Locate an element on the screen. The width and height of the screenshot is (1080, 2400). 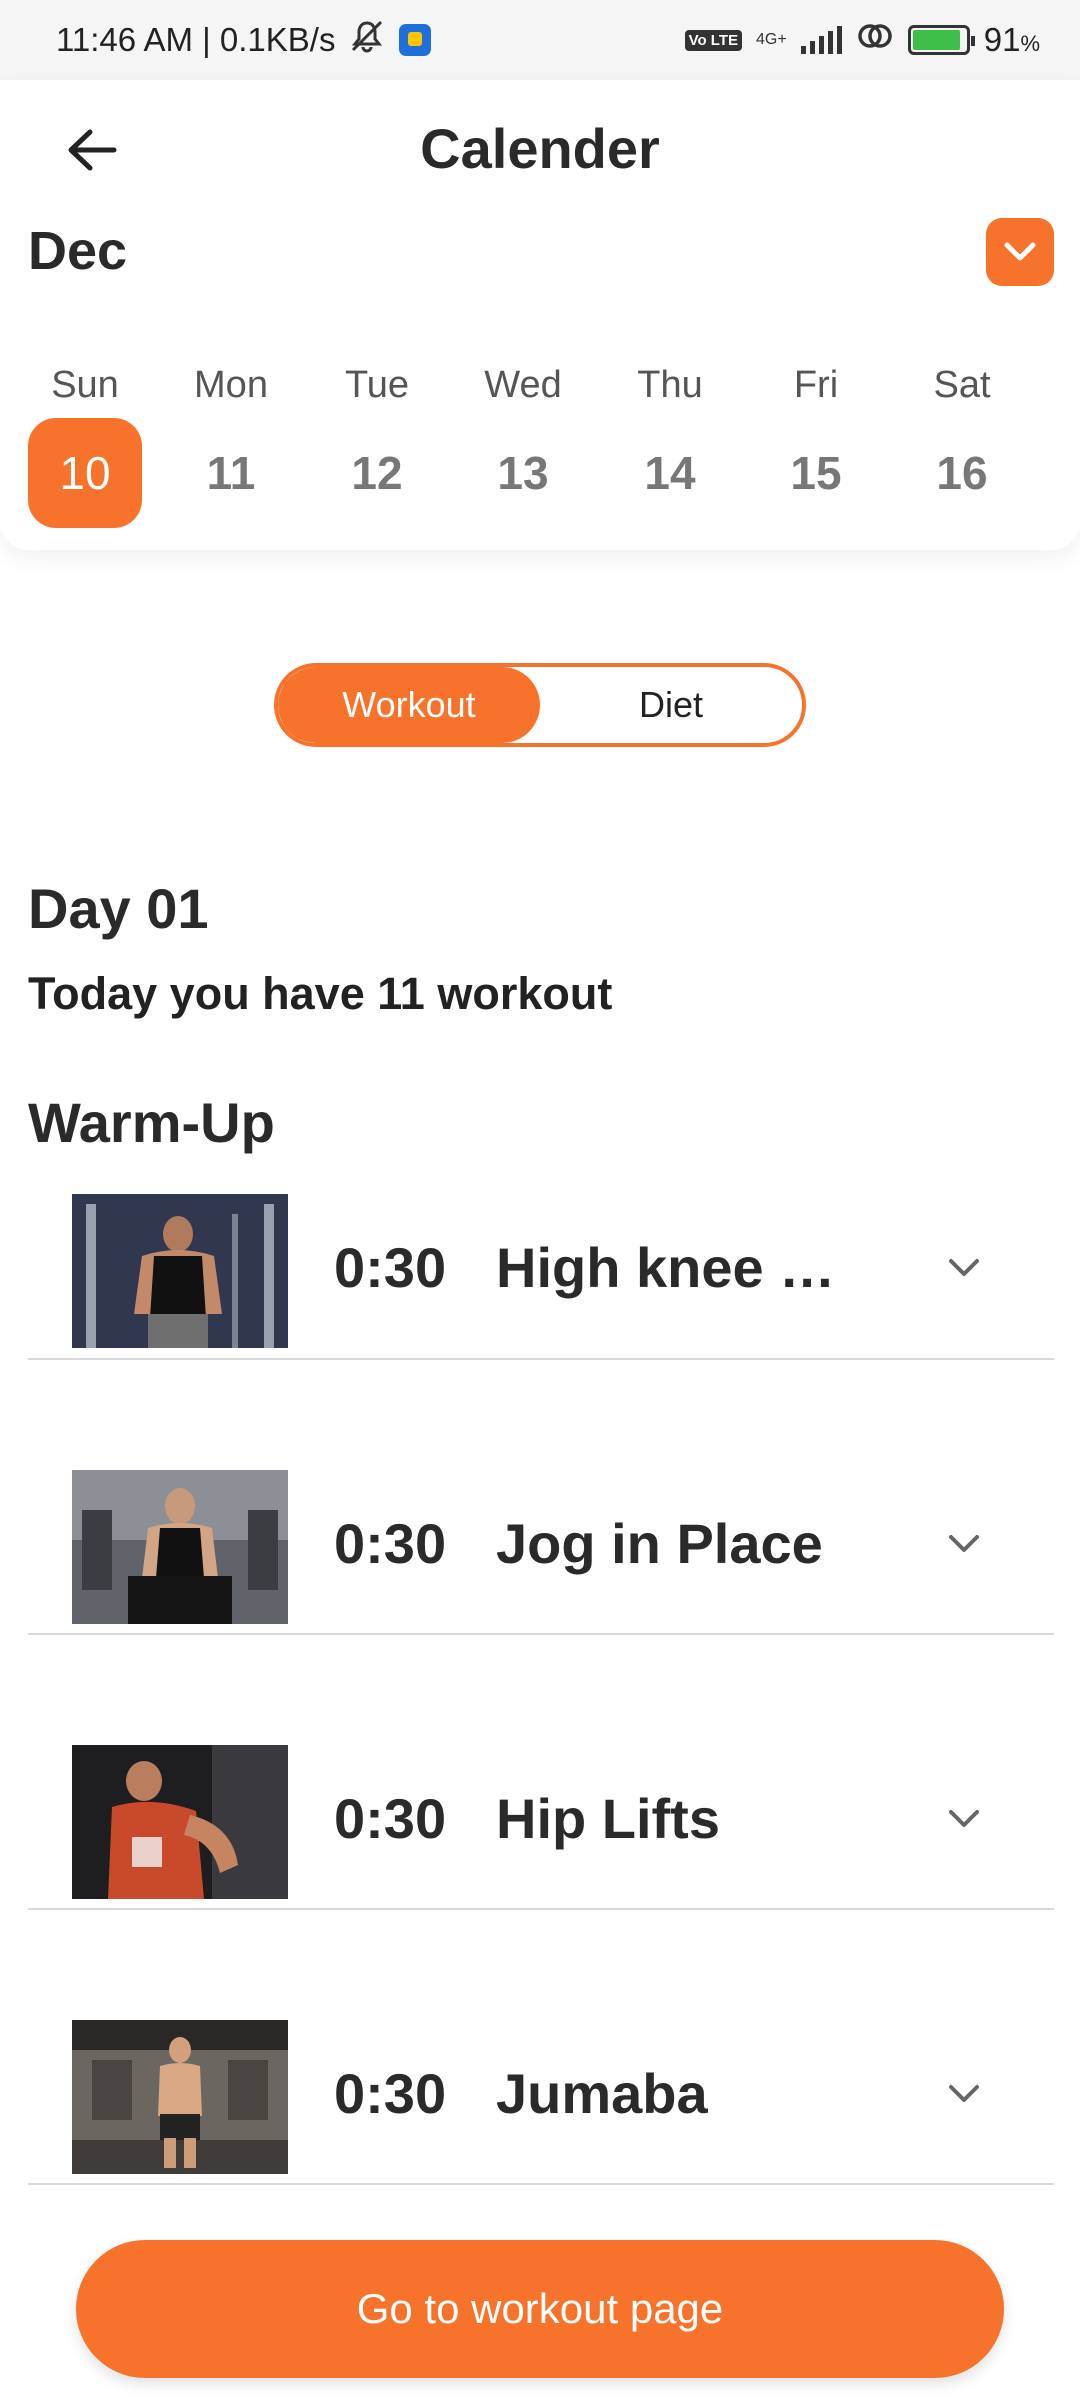
day-name: Thu is located at coordinates (670, 385).